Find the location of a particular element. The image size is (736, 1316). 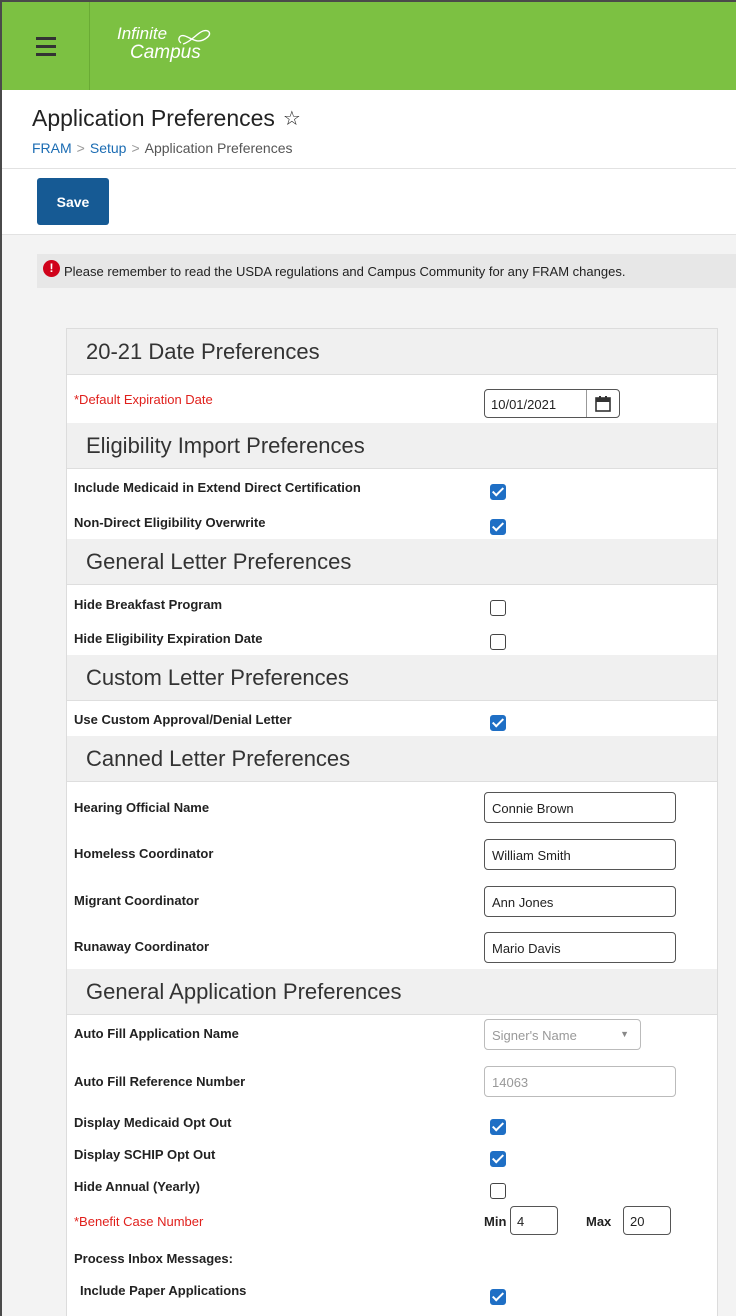

hide-expiration-checkbox is located at coordinates (498, 642).